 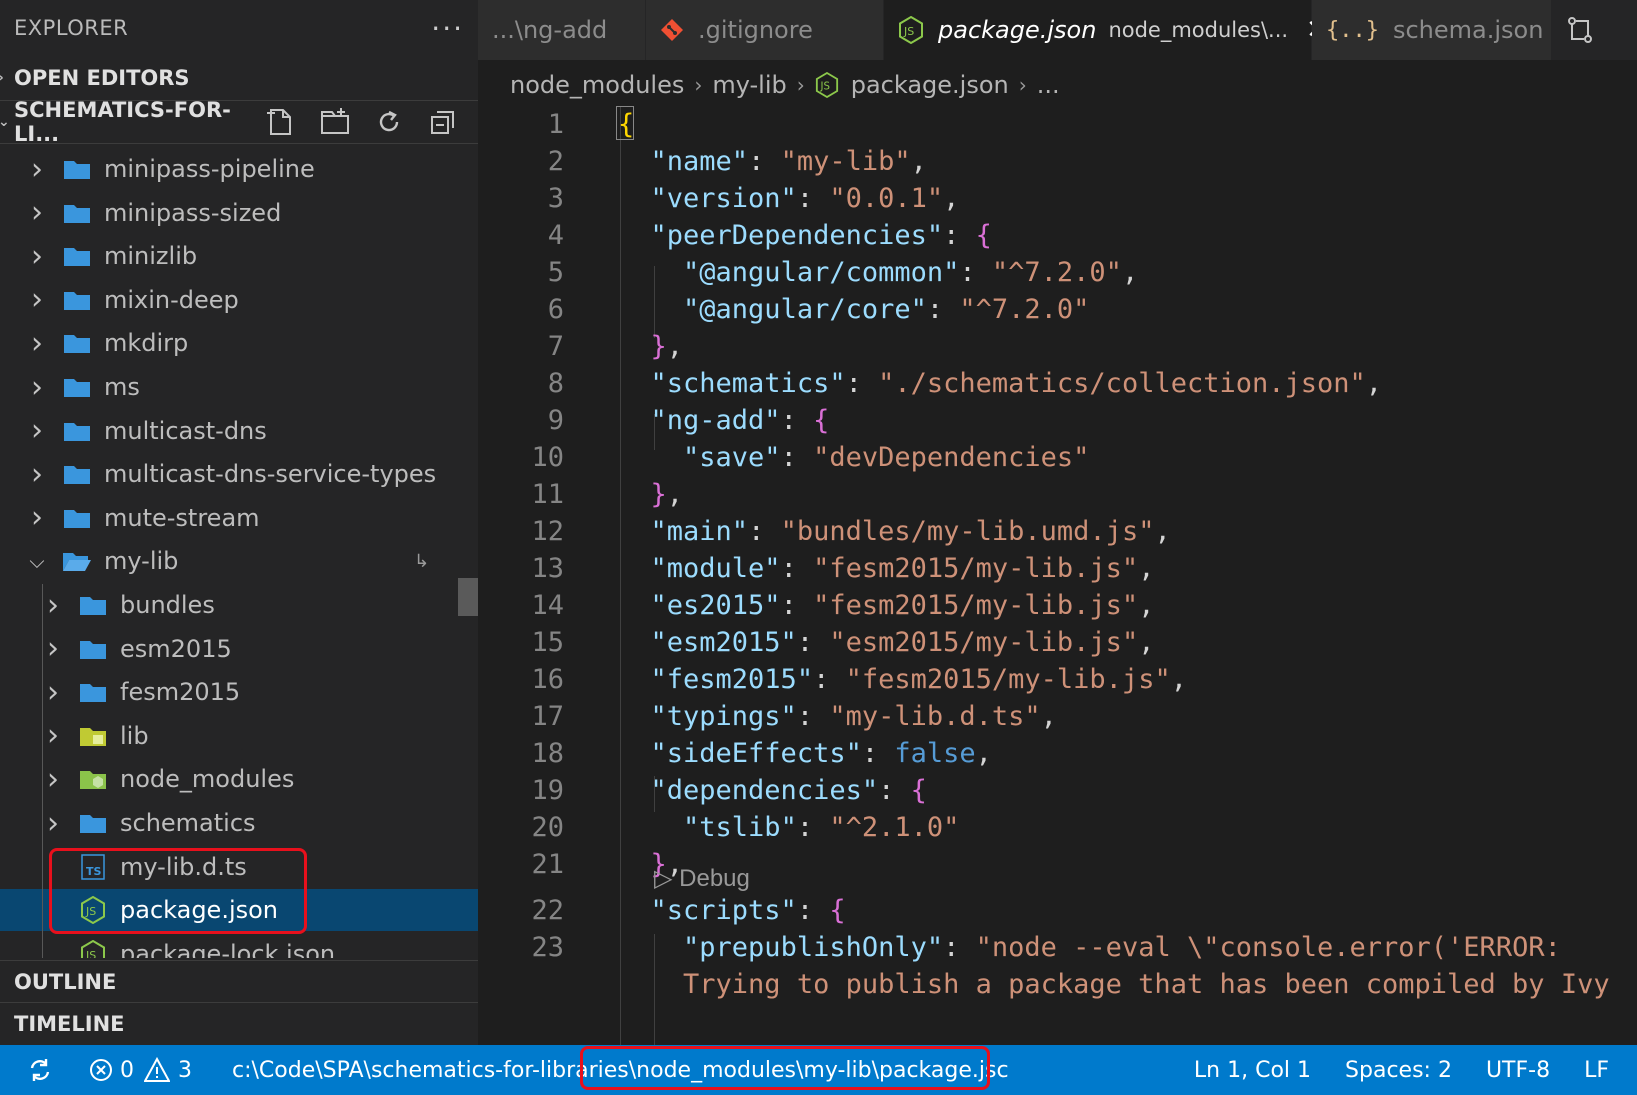 What do you see at coordinates (127, 1070) in the screenshot?
I see `error-count: 0` at bounding box center [127, 1070].